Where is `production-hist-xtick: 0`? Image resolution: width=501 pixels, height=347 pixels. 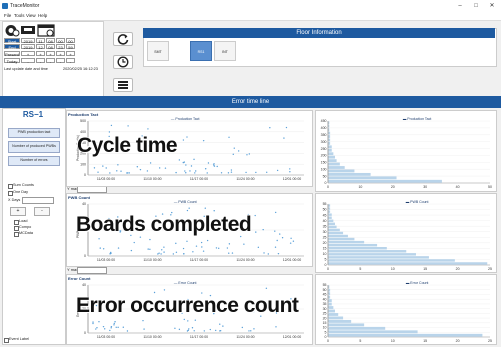 production-hist-xtick: 0 is located at coordinates (328, 187).